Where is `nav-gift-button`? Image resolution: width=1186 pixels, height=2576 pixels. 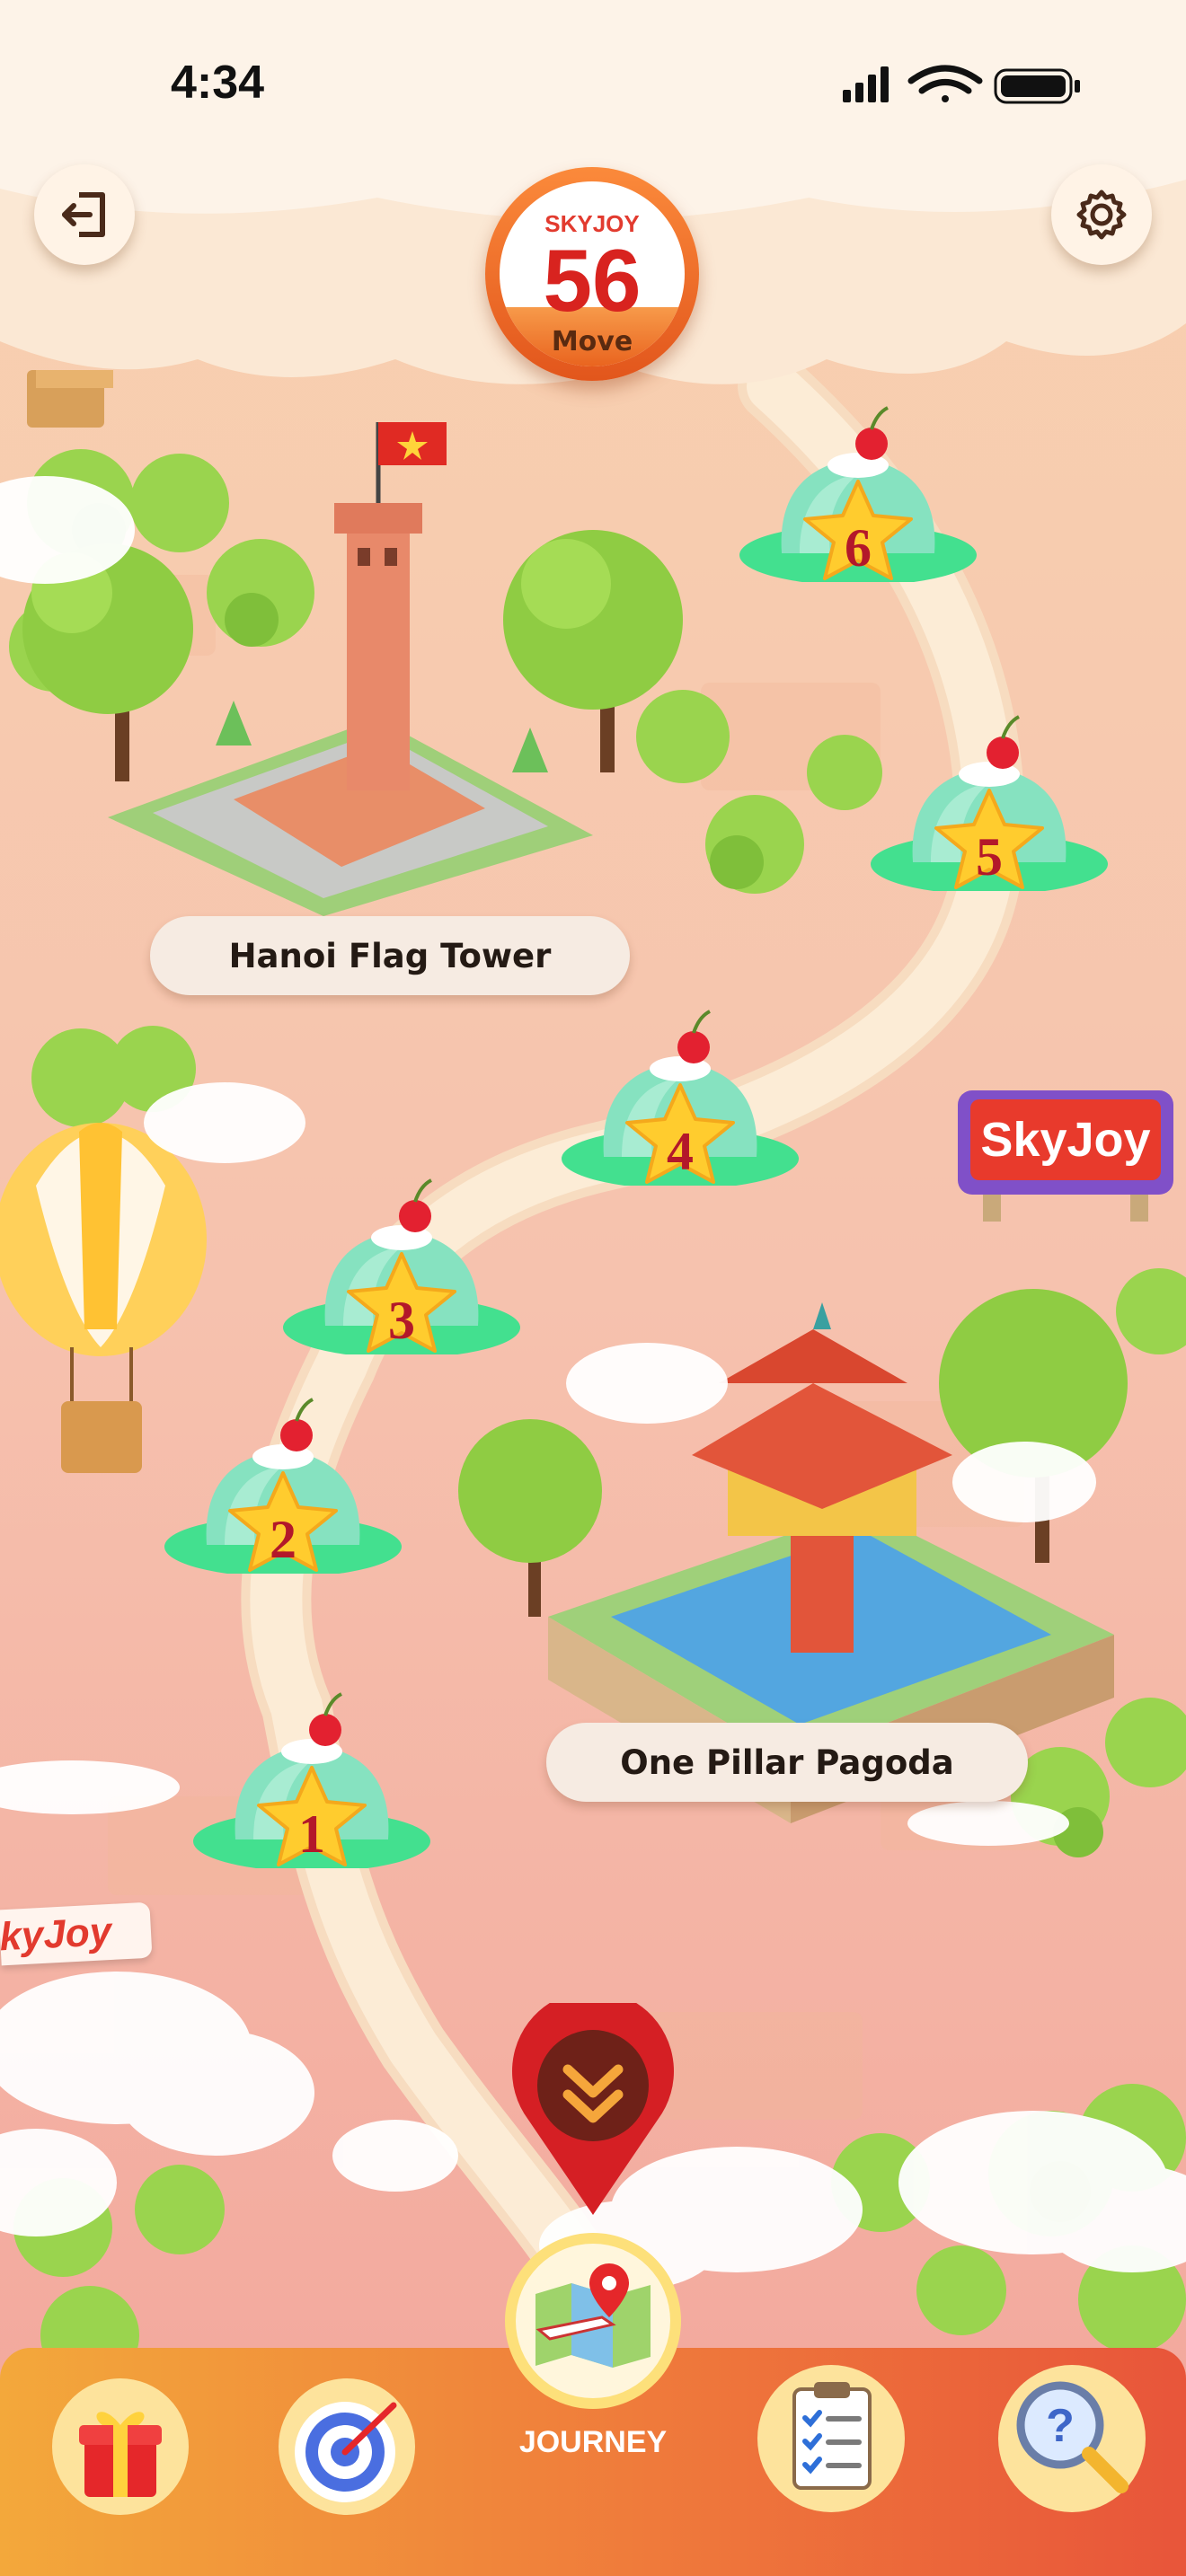 nav-gift-button is located at coordinates (120, 2447).